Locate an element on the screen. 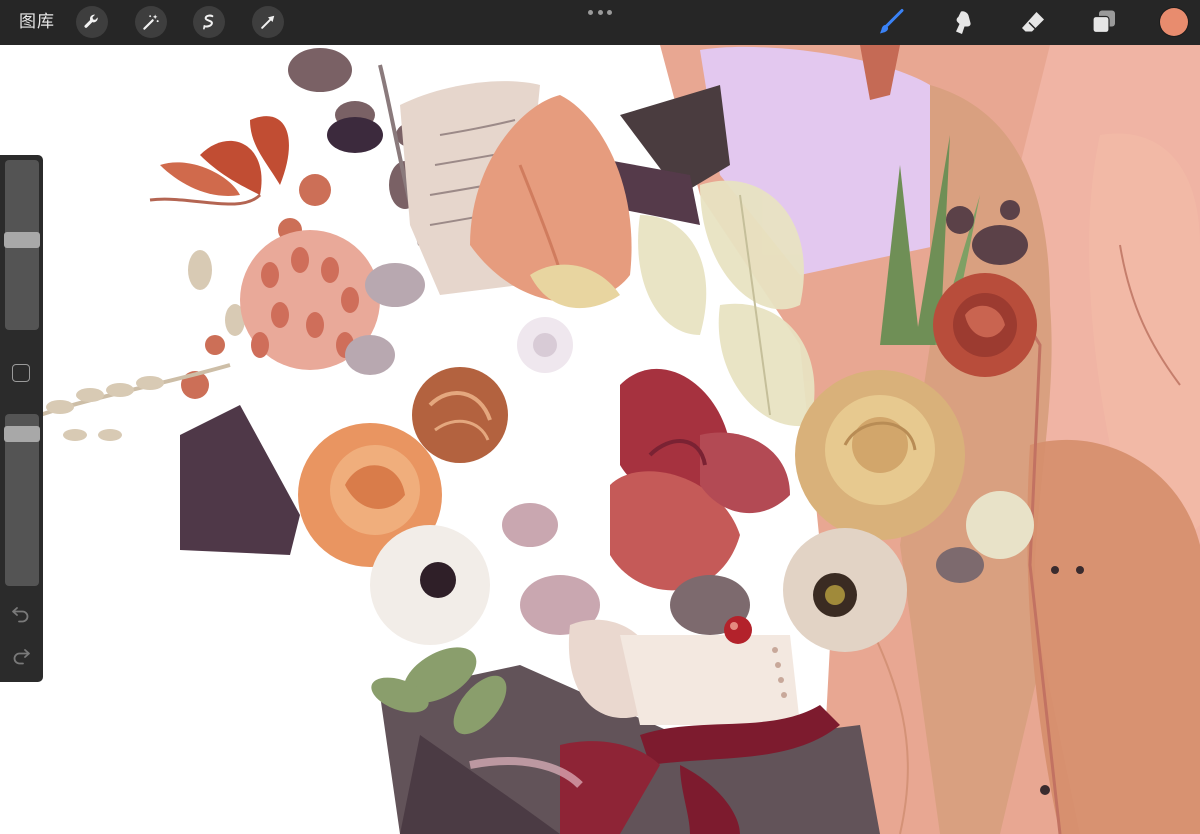 Image resolution: width=1200 pixels, height=834 pixels. transform-button is located at coordinates (268, 22).